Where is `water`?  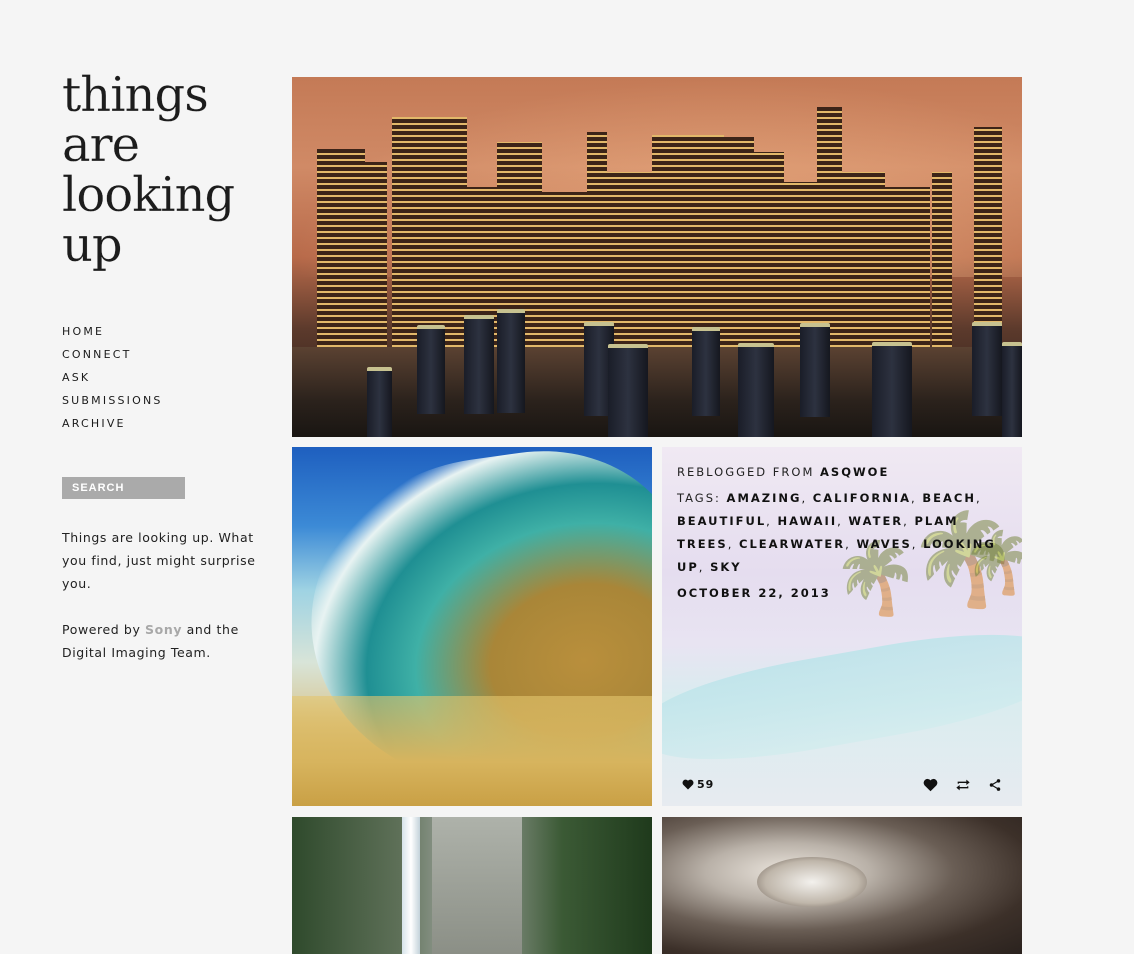 water is located at coordinates (657, 392).